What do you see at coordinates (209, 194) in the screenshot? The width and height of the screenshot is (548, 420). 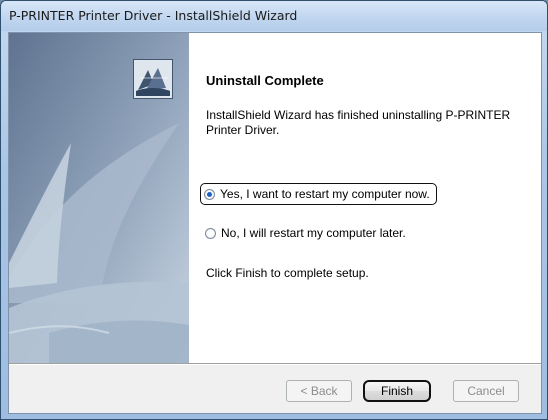 I see `radio-button-checked-icon` at bounding box center [209, 194].